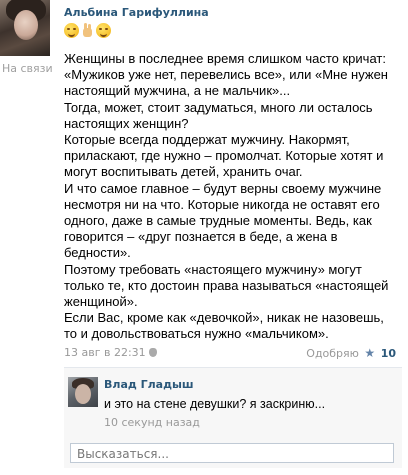  What do you see at coordinates (27, 68) in the screenshot?
I see `online-status: На связи` at bounding box center [27, 68].